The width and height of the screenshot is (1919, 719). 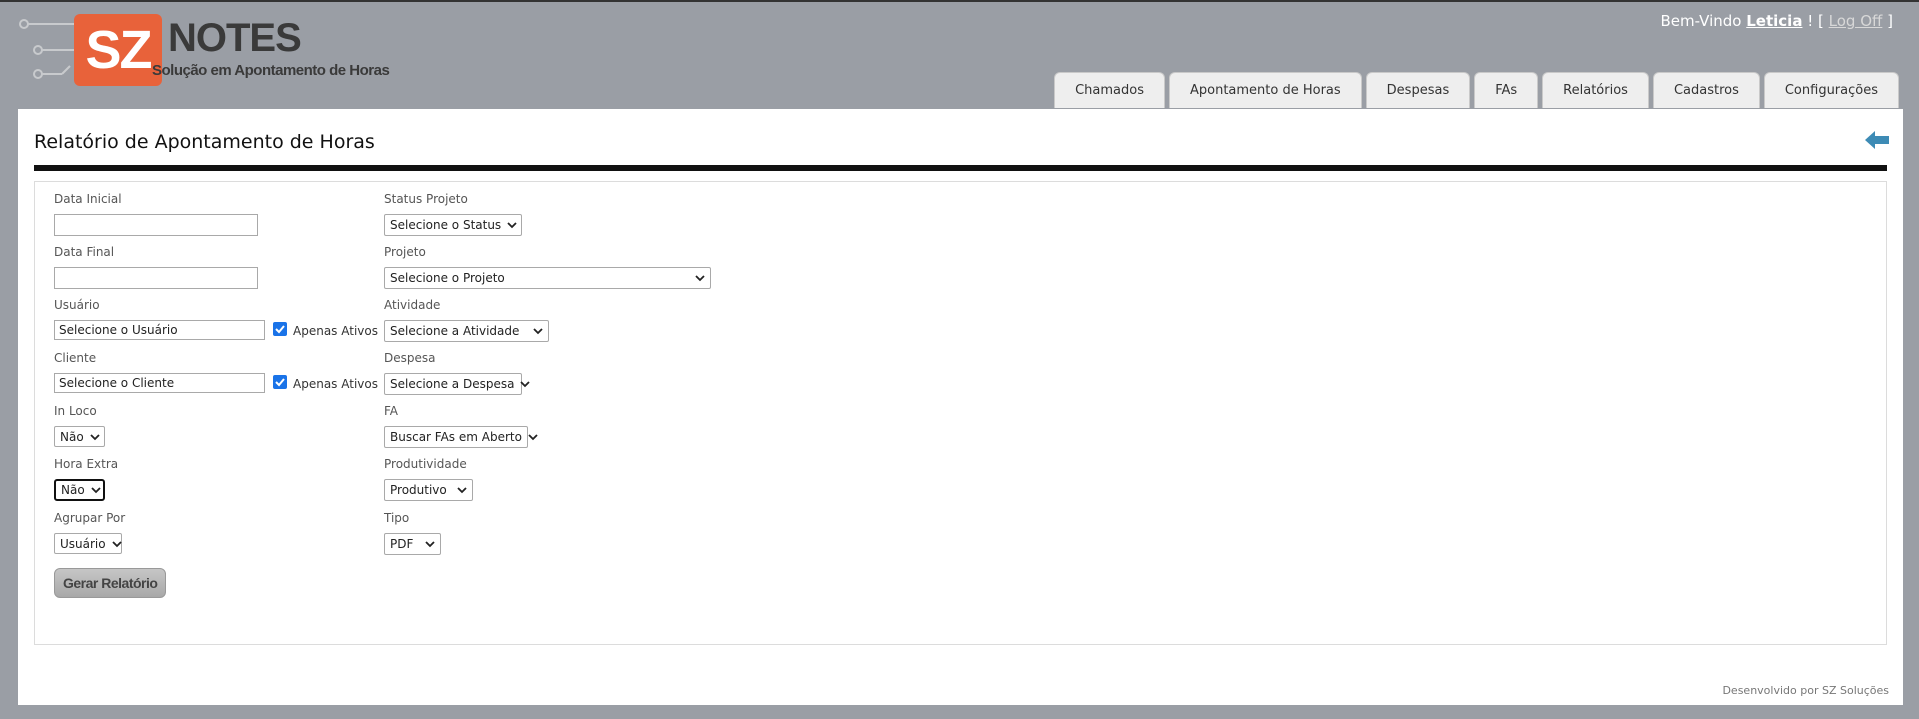 What do you see at coordinates (235, 38) in the screenshot?
I see `logo-notes-text: NOTES` at bounding box center [235, 38].